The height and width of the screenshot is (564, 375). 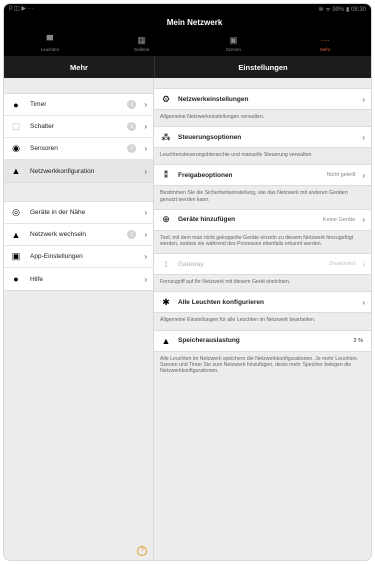 What do you see at coordinates (262, 175) in the screenshot?
I see `settings-item-freigabeoptionen: ⁑ Freigabeoptionen Nicht geteilt ›` at bounding box center [262, 175].